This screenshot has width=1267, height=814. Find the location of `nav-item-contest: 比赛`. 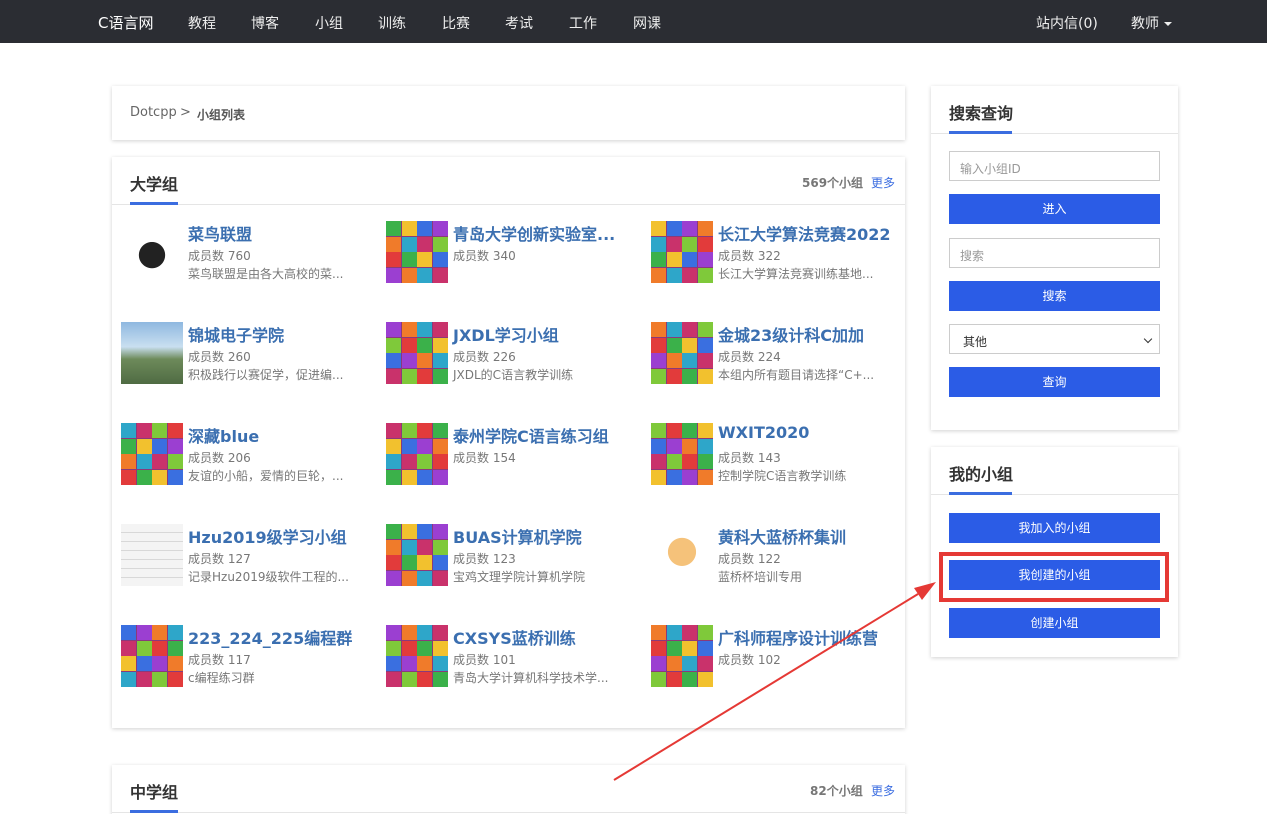

nav-item-contest: 比赛 is located at coordinates (456, 23).